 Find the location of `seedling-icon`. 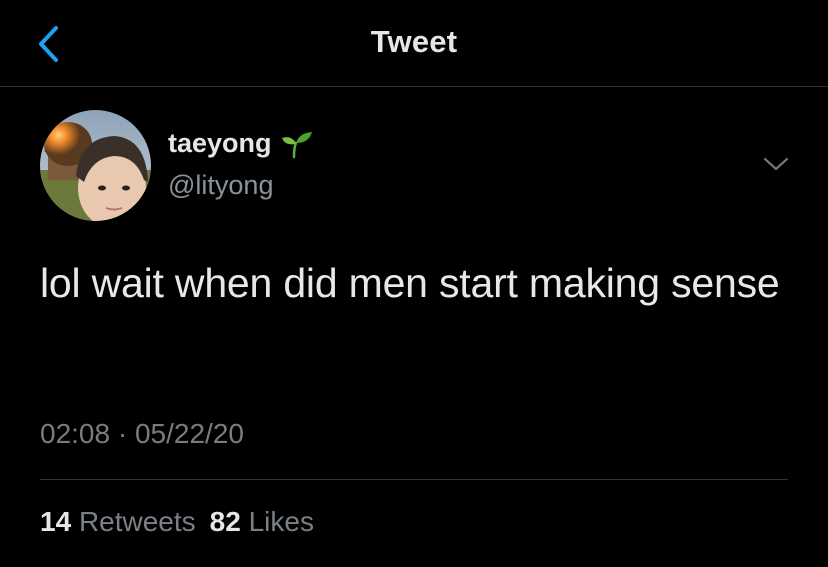

seedling-icon is located at coordinates (296, 144).